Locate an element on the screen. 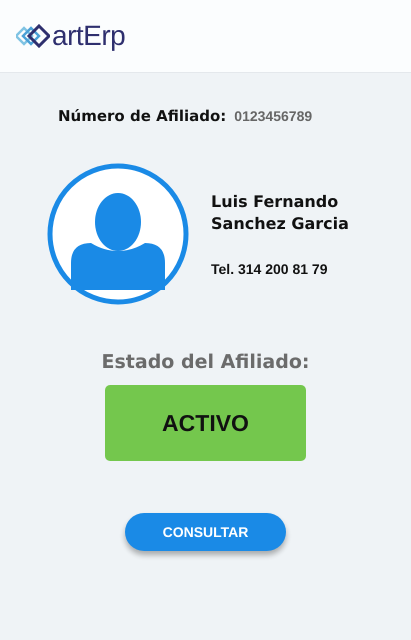 The width and height of the screenshot is (411, 640). avatar-icon is located at coordinates (118, 234).